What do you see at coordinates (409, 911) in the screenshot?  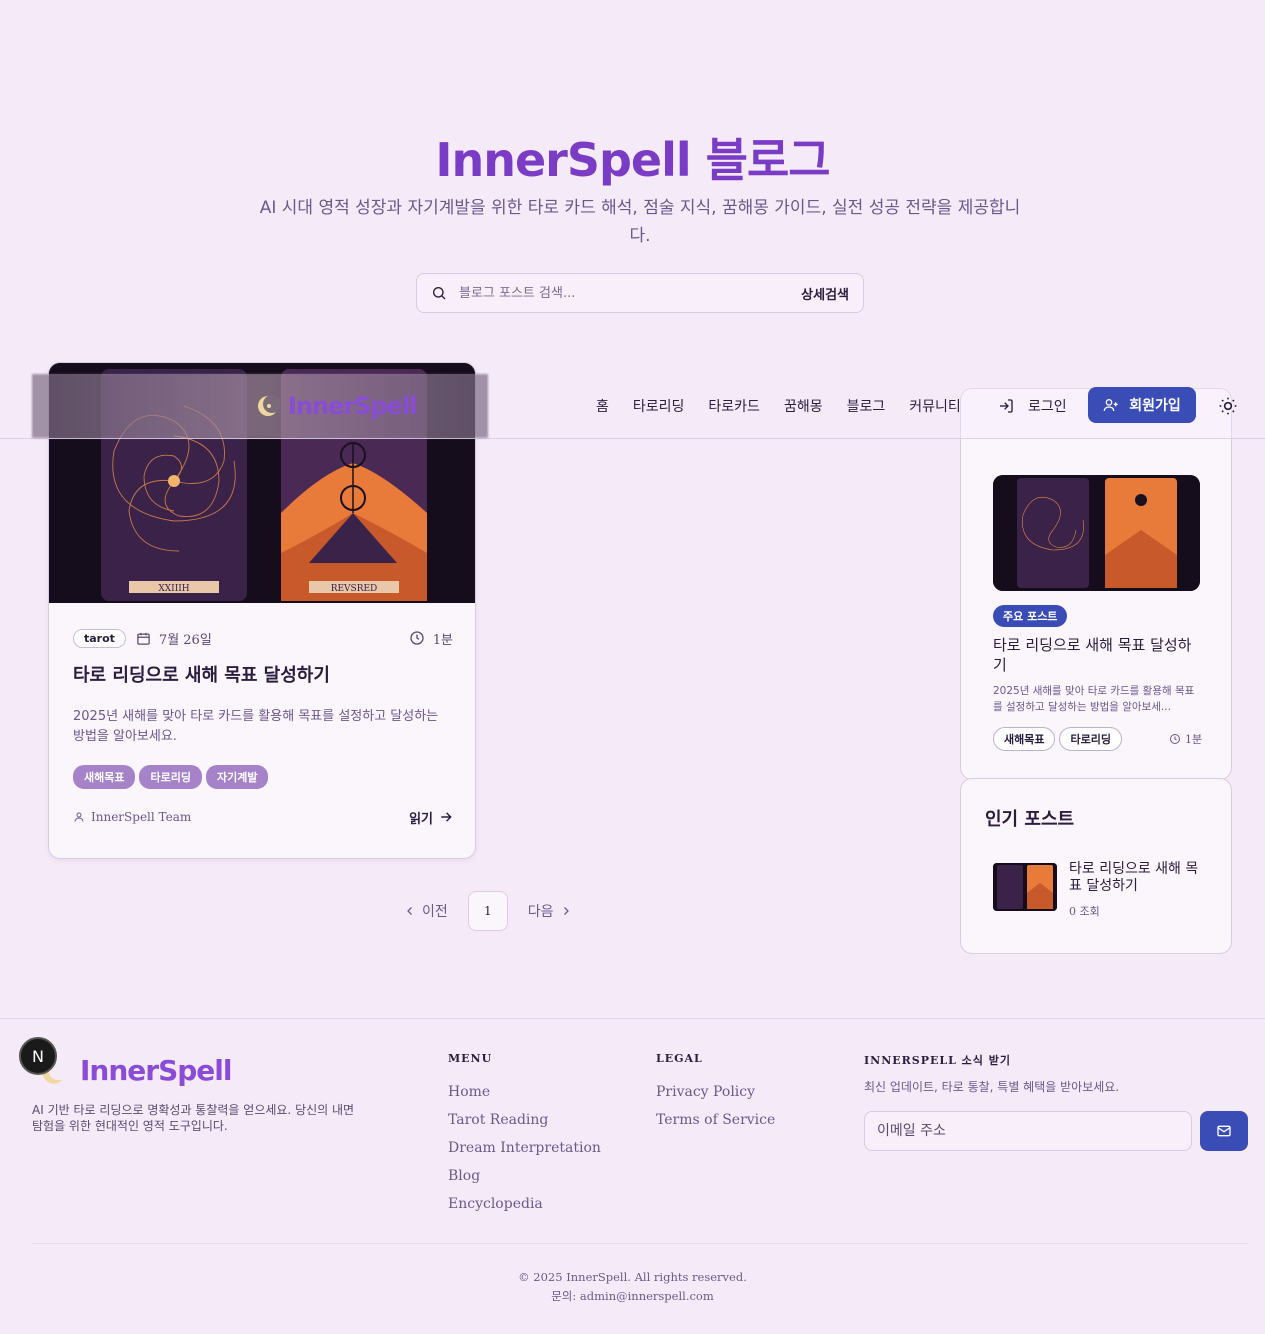 I see `chevron-left-icon` at bounding box center [409, 911].